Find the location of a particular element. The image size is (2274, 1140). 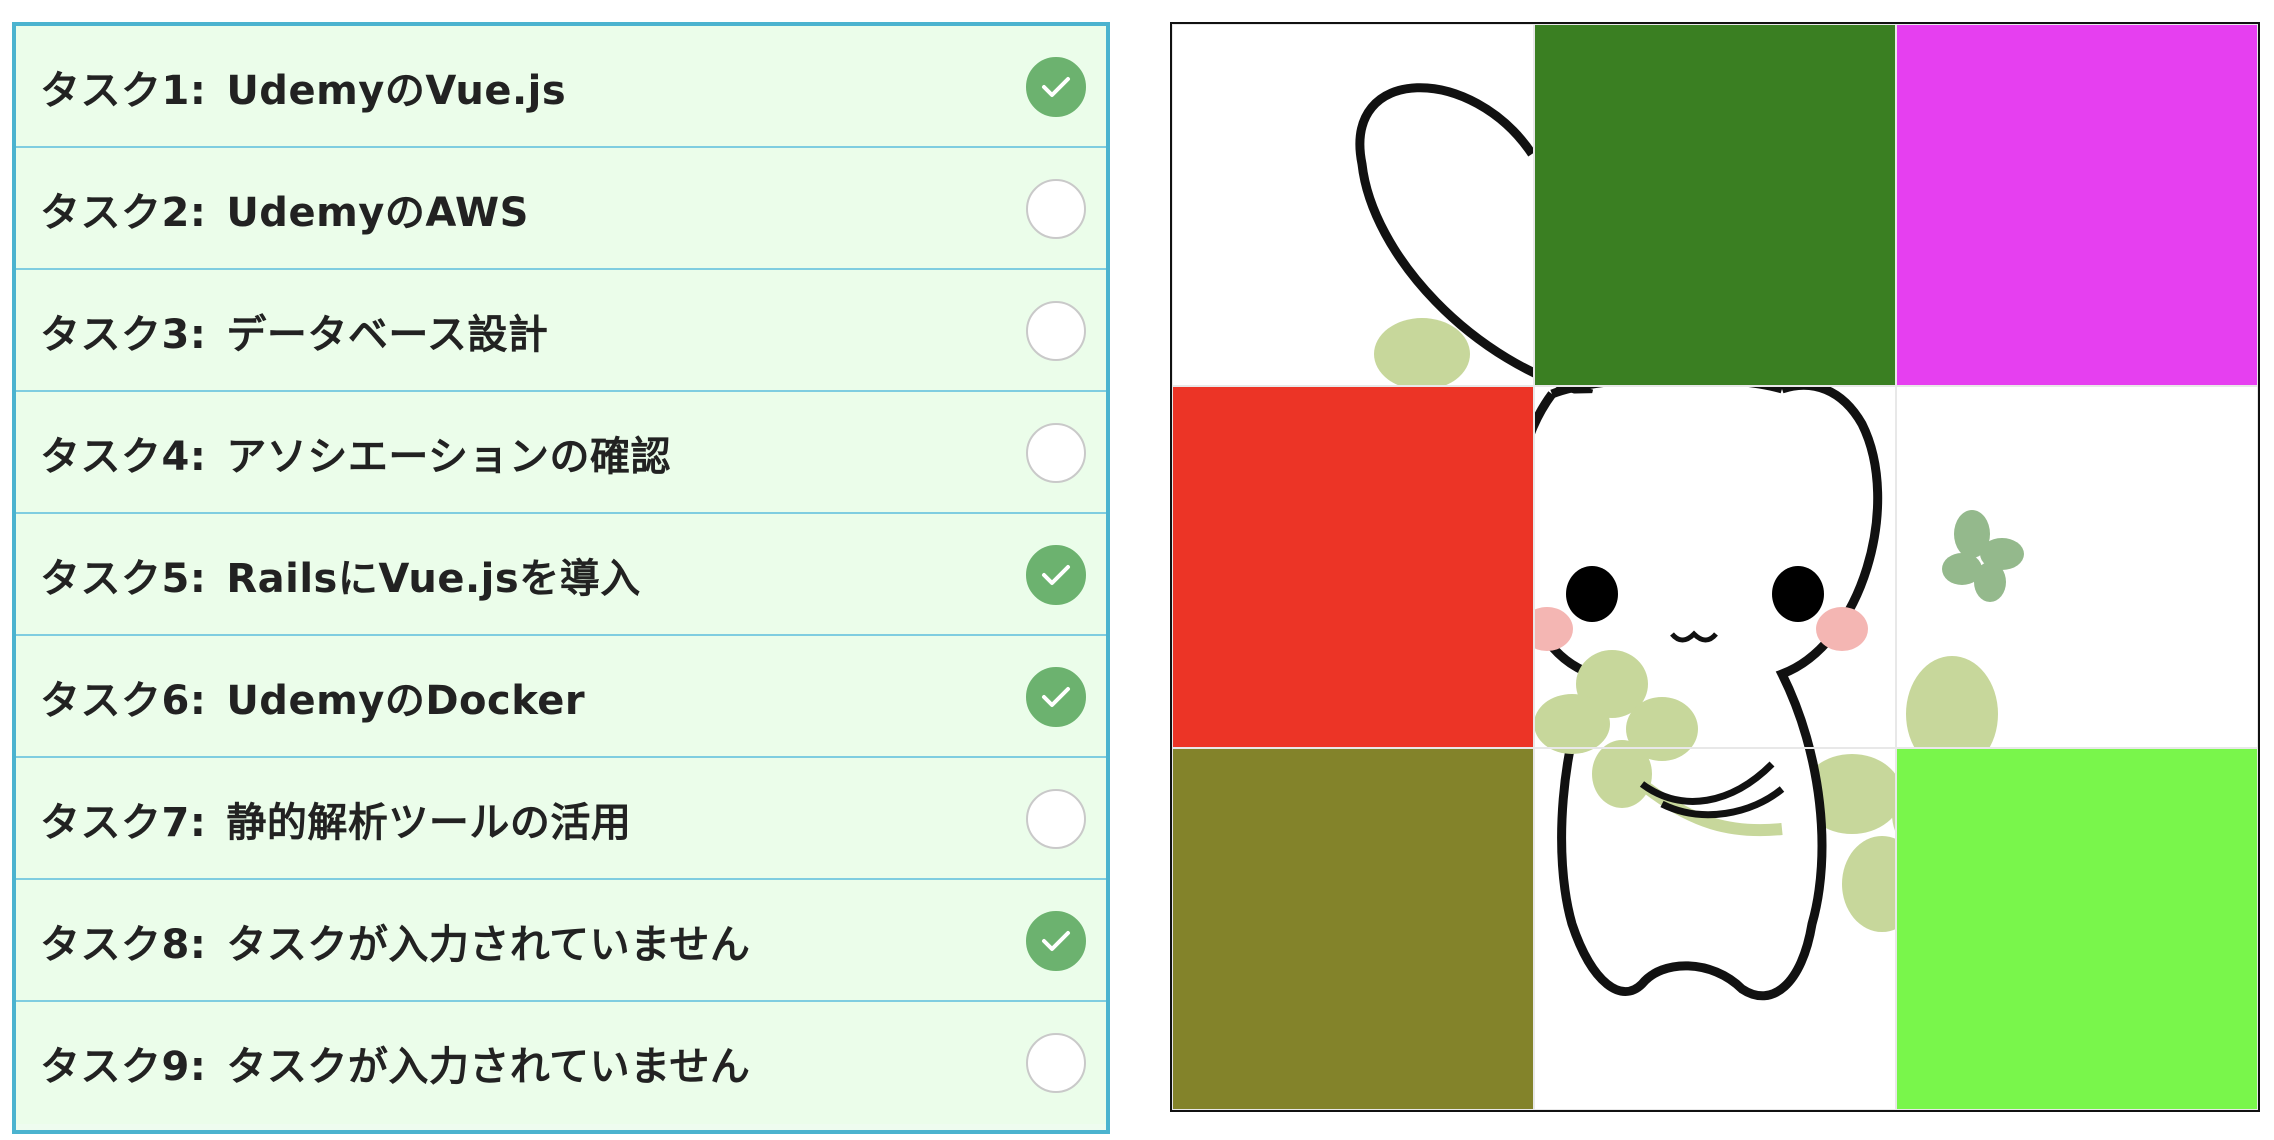

task-number: タスク1: is located at coordinates (123, 91).